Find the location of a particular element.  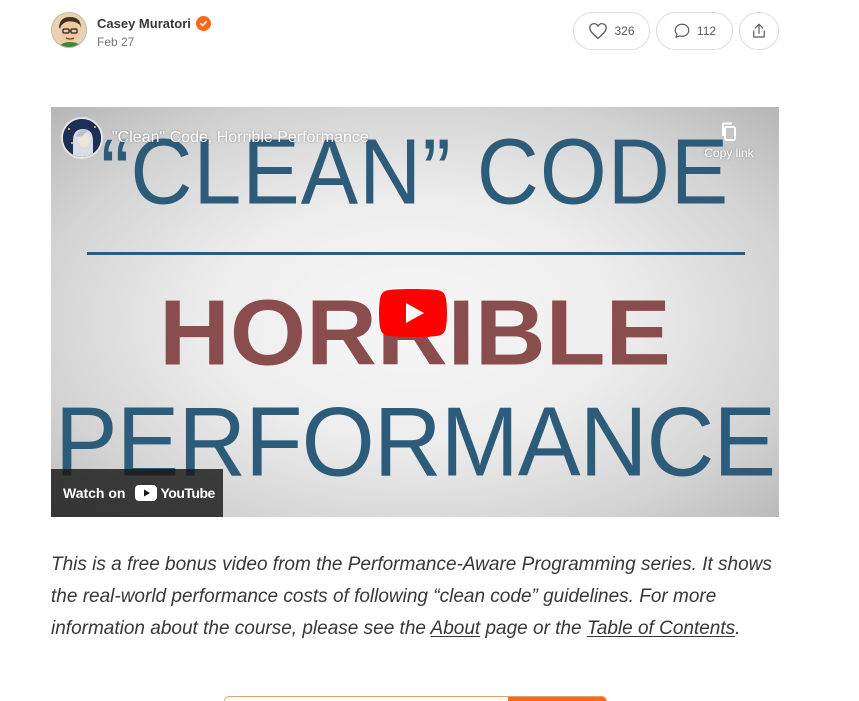

video-title: "Clean" Code, Horrible Performance is located at coordinates (240, 138).